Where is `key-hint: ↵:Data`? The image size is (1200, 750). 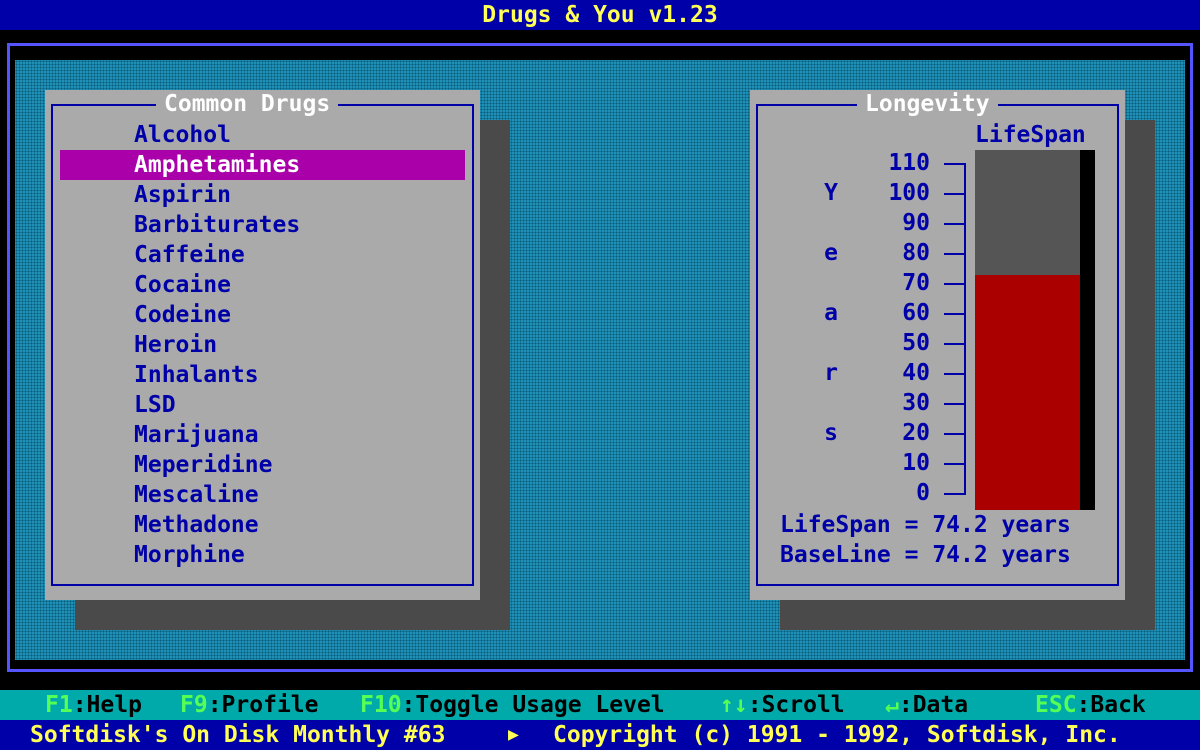 key-hint: ↵:Data is located at coordinates (926, 705).